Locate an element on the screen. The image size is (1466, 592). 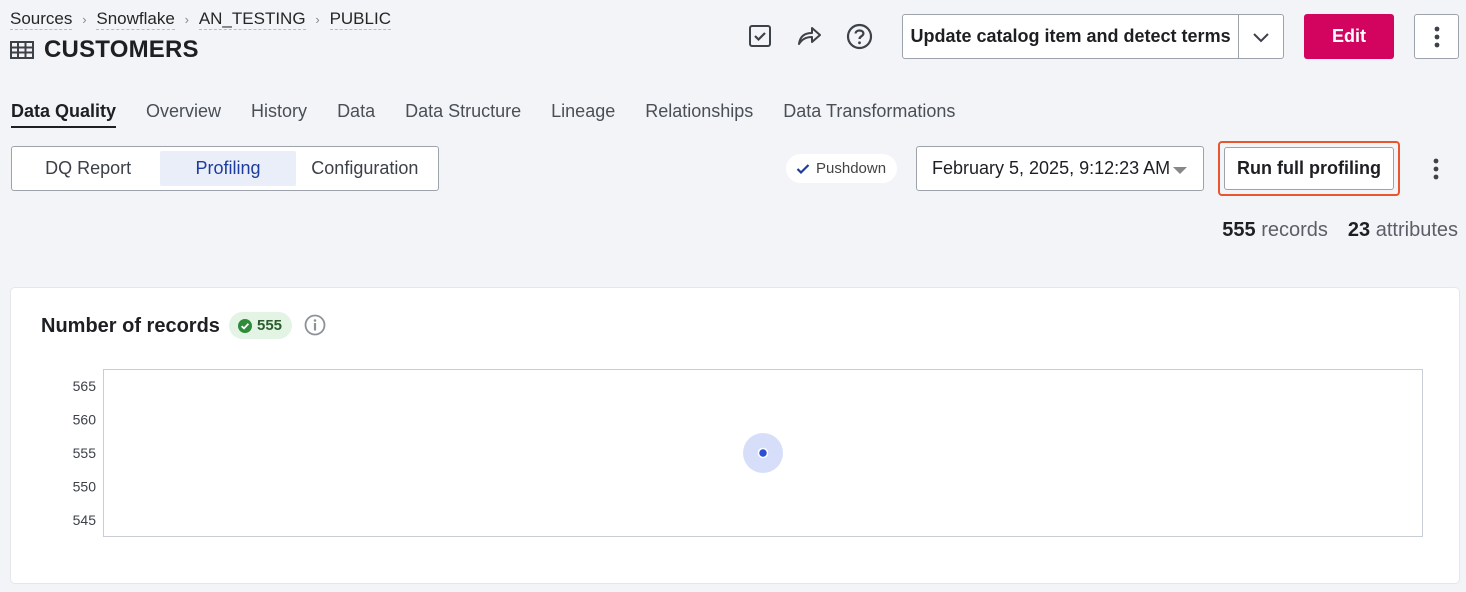
profile-stats: 555 records 23 attributes is located at coordinates (1330, 230).